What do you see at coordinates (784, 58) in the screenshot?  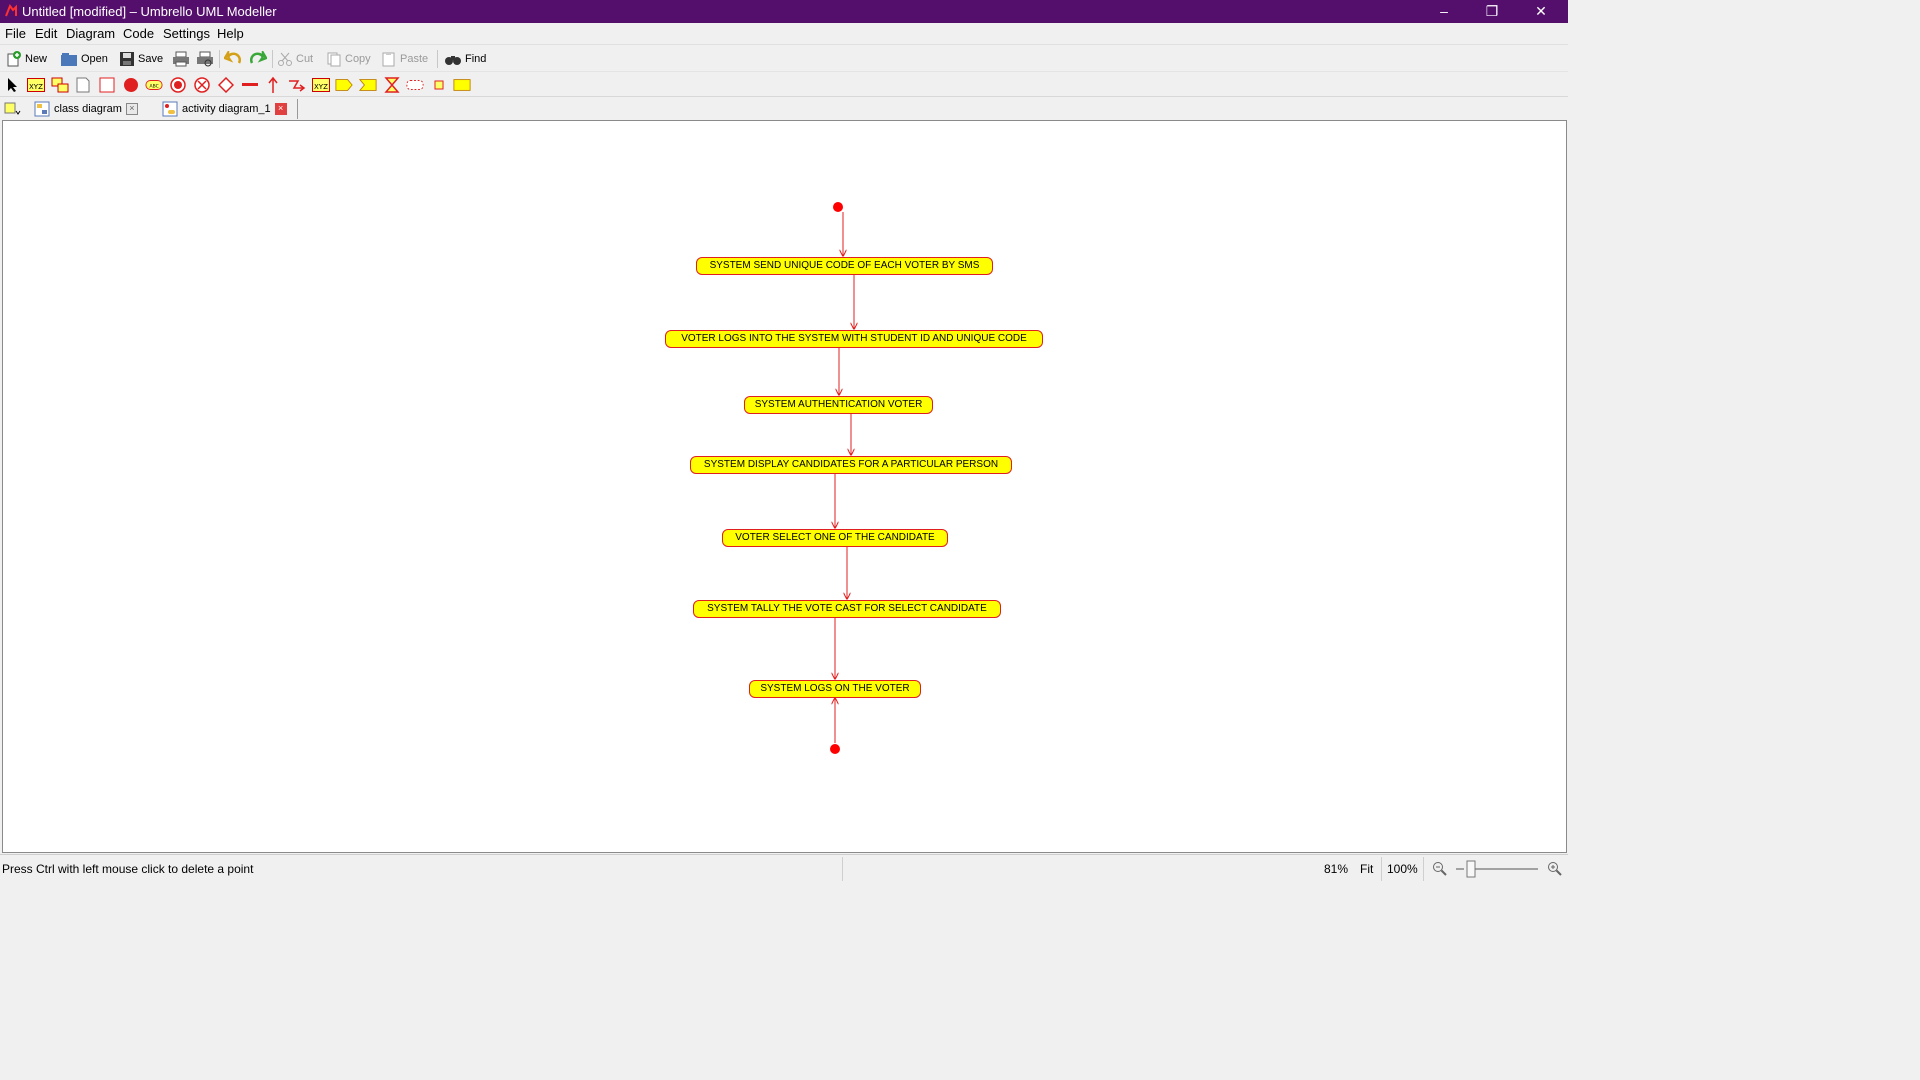 I see `main-toolbar: New Open Save Cut Copy Paste Find` at bounding box center [784, 58].